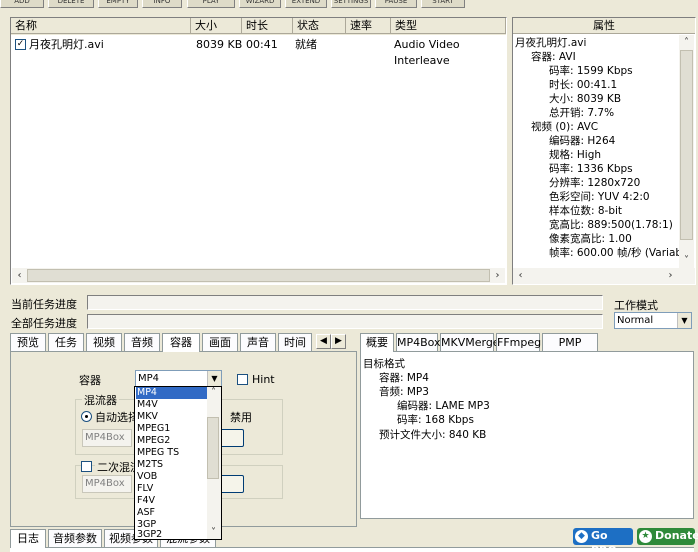 The image size is (698, 552). Describe the element at coordinates (258, 342) in the screenshot. I see `tab-sound: 声音` at that location.